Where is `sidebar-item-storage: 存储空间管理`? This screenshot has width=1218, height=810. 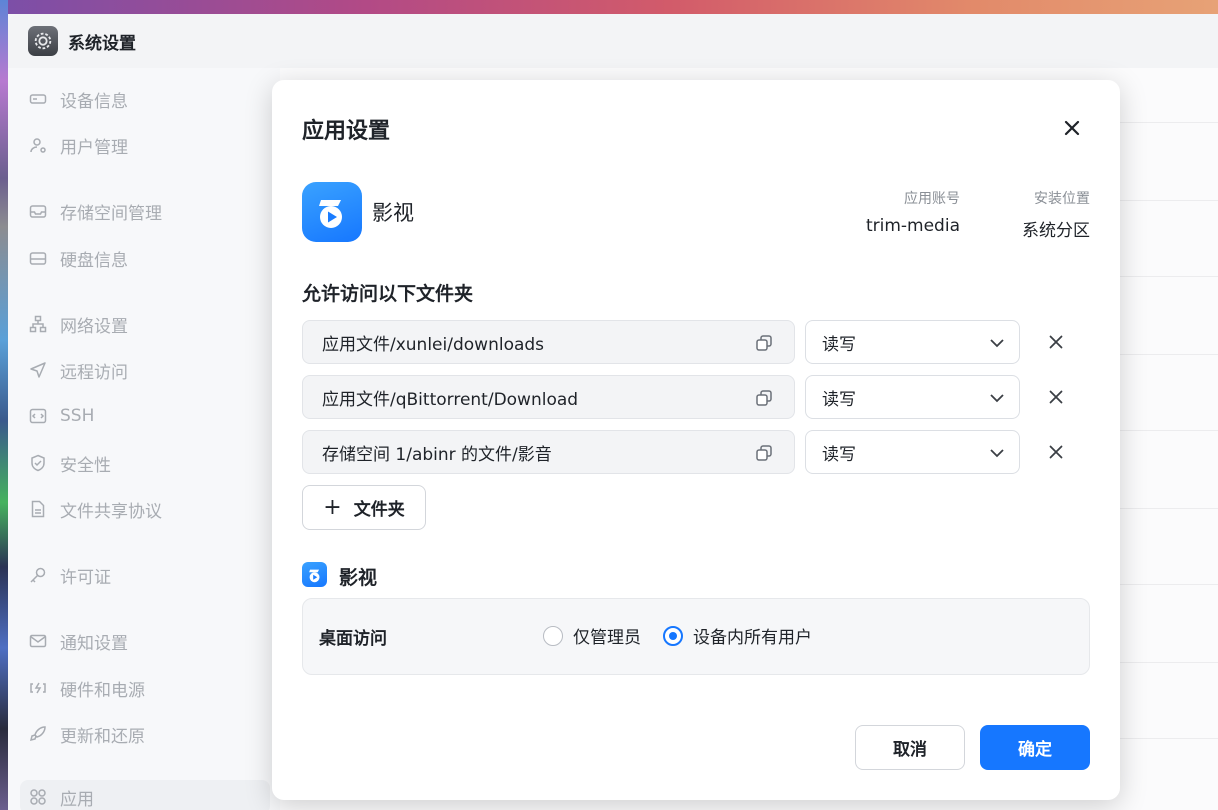 sidebar-item-storage: 存储空间管理 is located at coordinates (95, 211).